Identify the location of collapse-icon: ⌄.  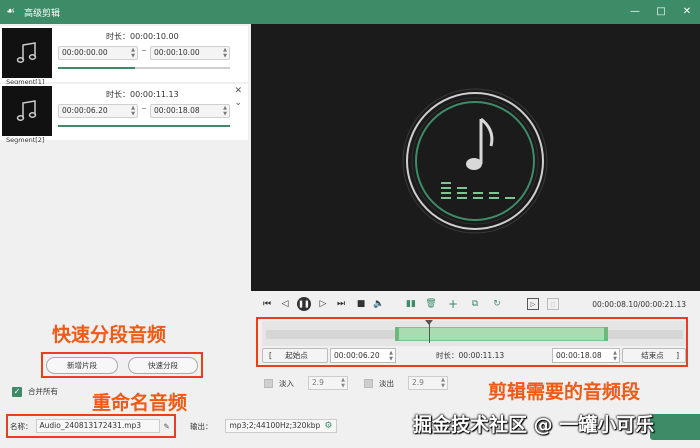
(238, 103).